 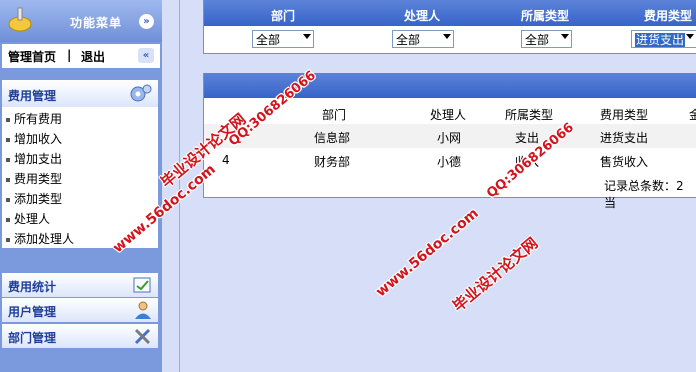 What do you see at coordinates (624, 162) in the screenshot?
I see `cell-cost-type: 售货收入` at bounding box center [624, 162].